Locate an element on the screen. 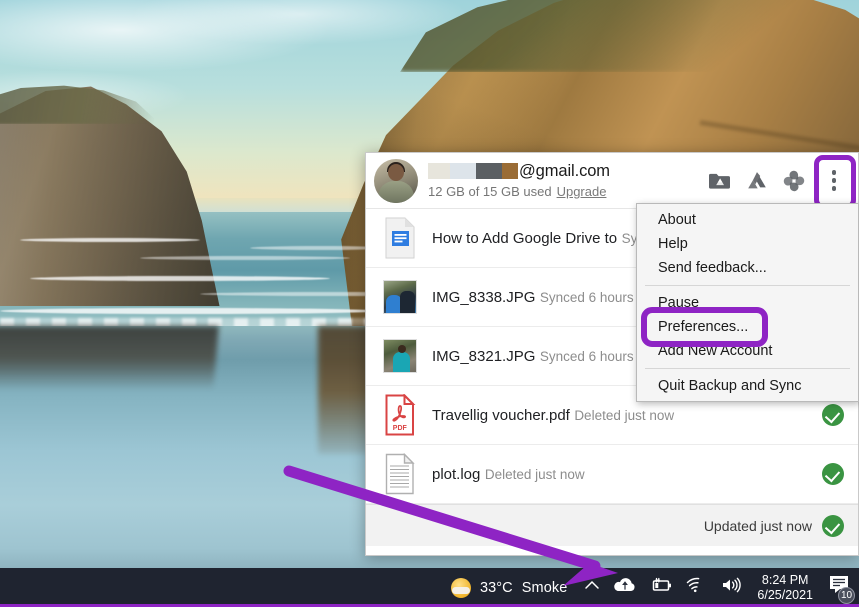  file-info: plot.log Deleted just now is located at coordinates (627, 474).